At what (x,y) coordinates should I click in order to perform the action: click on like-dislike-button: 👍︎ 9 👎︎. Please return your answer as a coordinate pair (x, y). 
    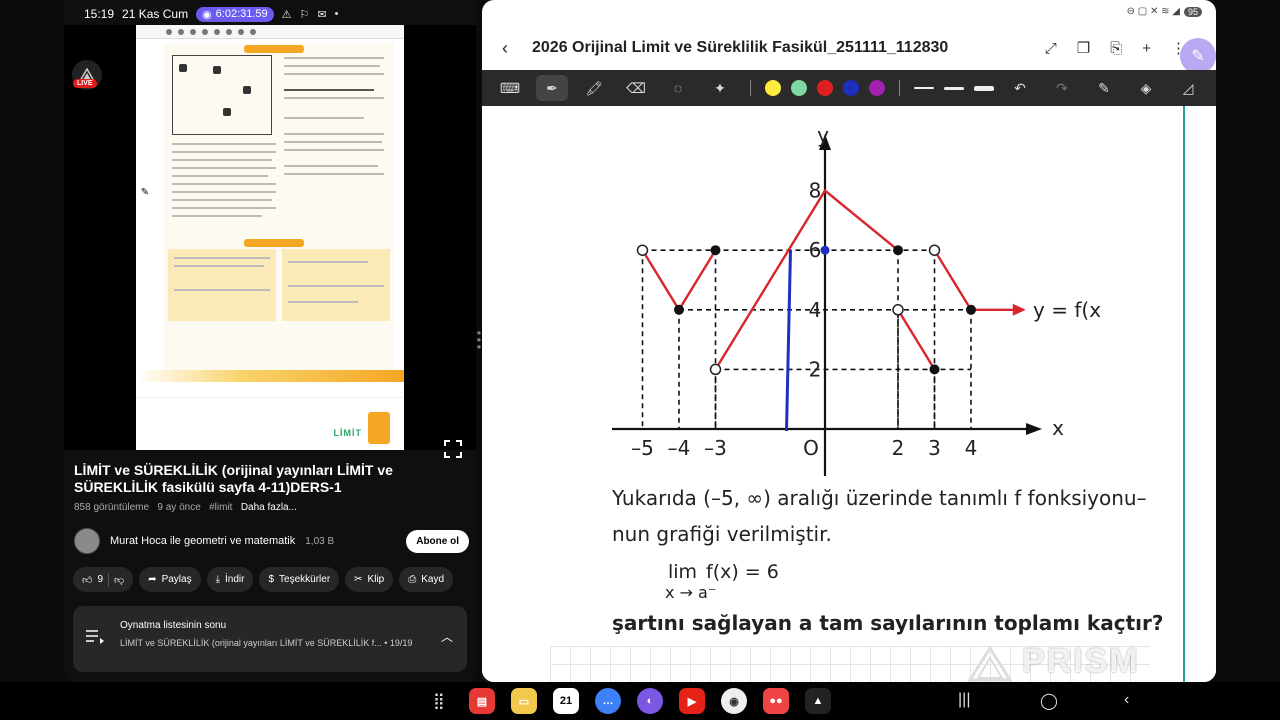
    Looking at the image, I should click on (103, 579).